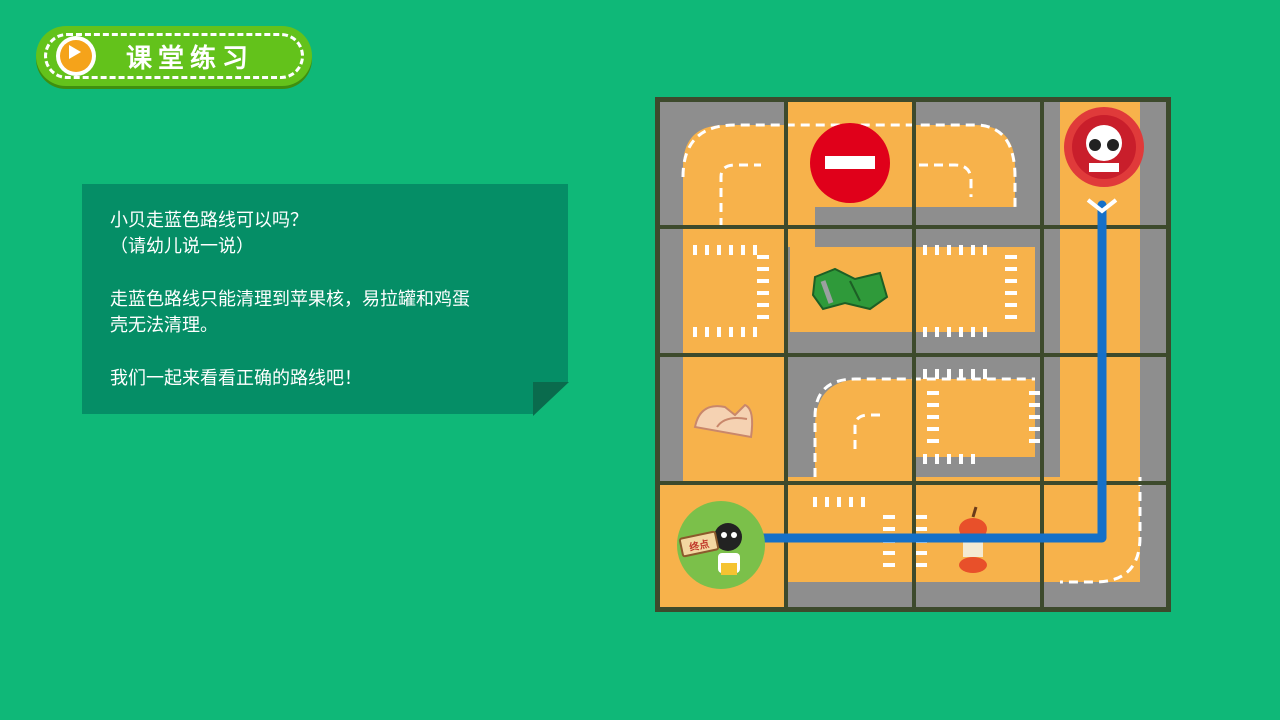 This screenshot has height=720, width=1280. What do you see at coordinates (236, 378) in the screenshot?
I see `conclusion-line: 我们一起来看看正确的路线吧！` at bounding box center [236, 378].